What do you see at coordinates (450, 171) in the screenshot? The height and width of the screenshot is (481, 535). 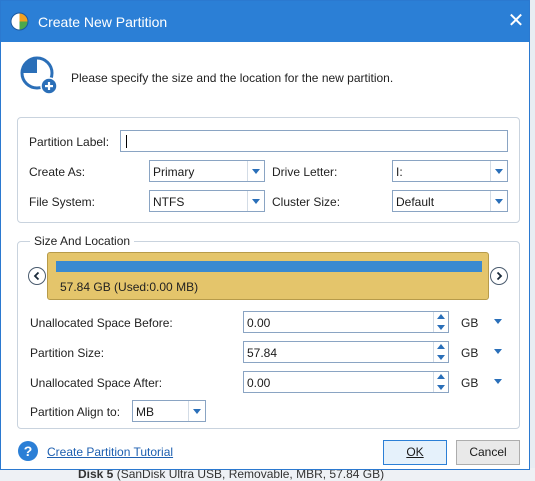 I see `drive-letter-select: I:` at bounding box center [450, 171].